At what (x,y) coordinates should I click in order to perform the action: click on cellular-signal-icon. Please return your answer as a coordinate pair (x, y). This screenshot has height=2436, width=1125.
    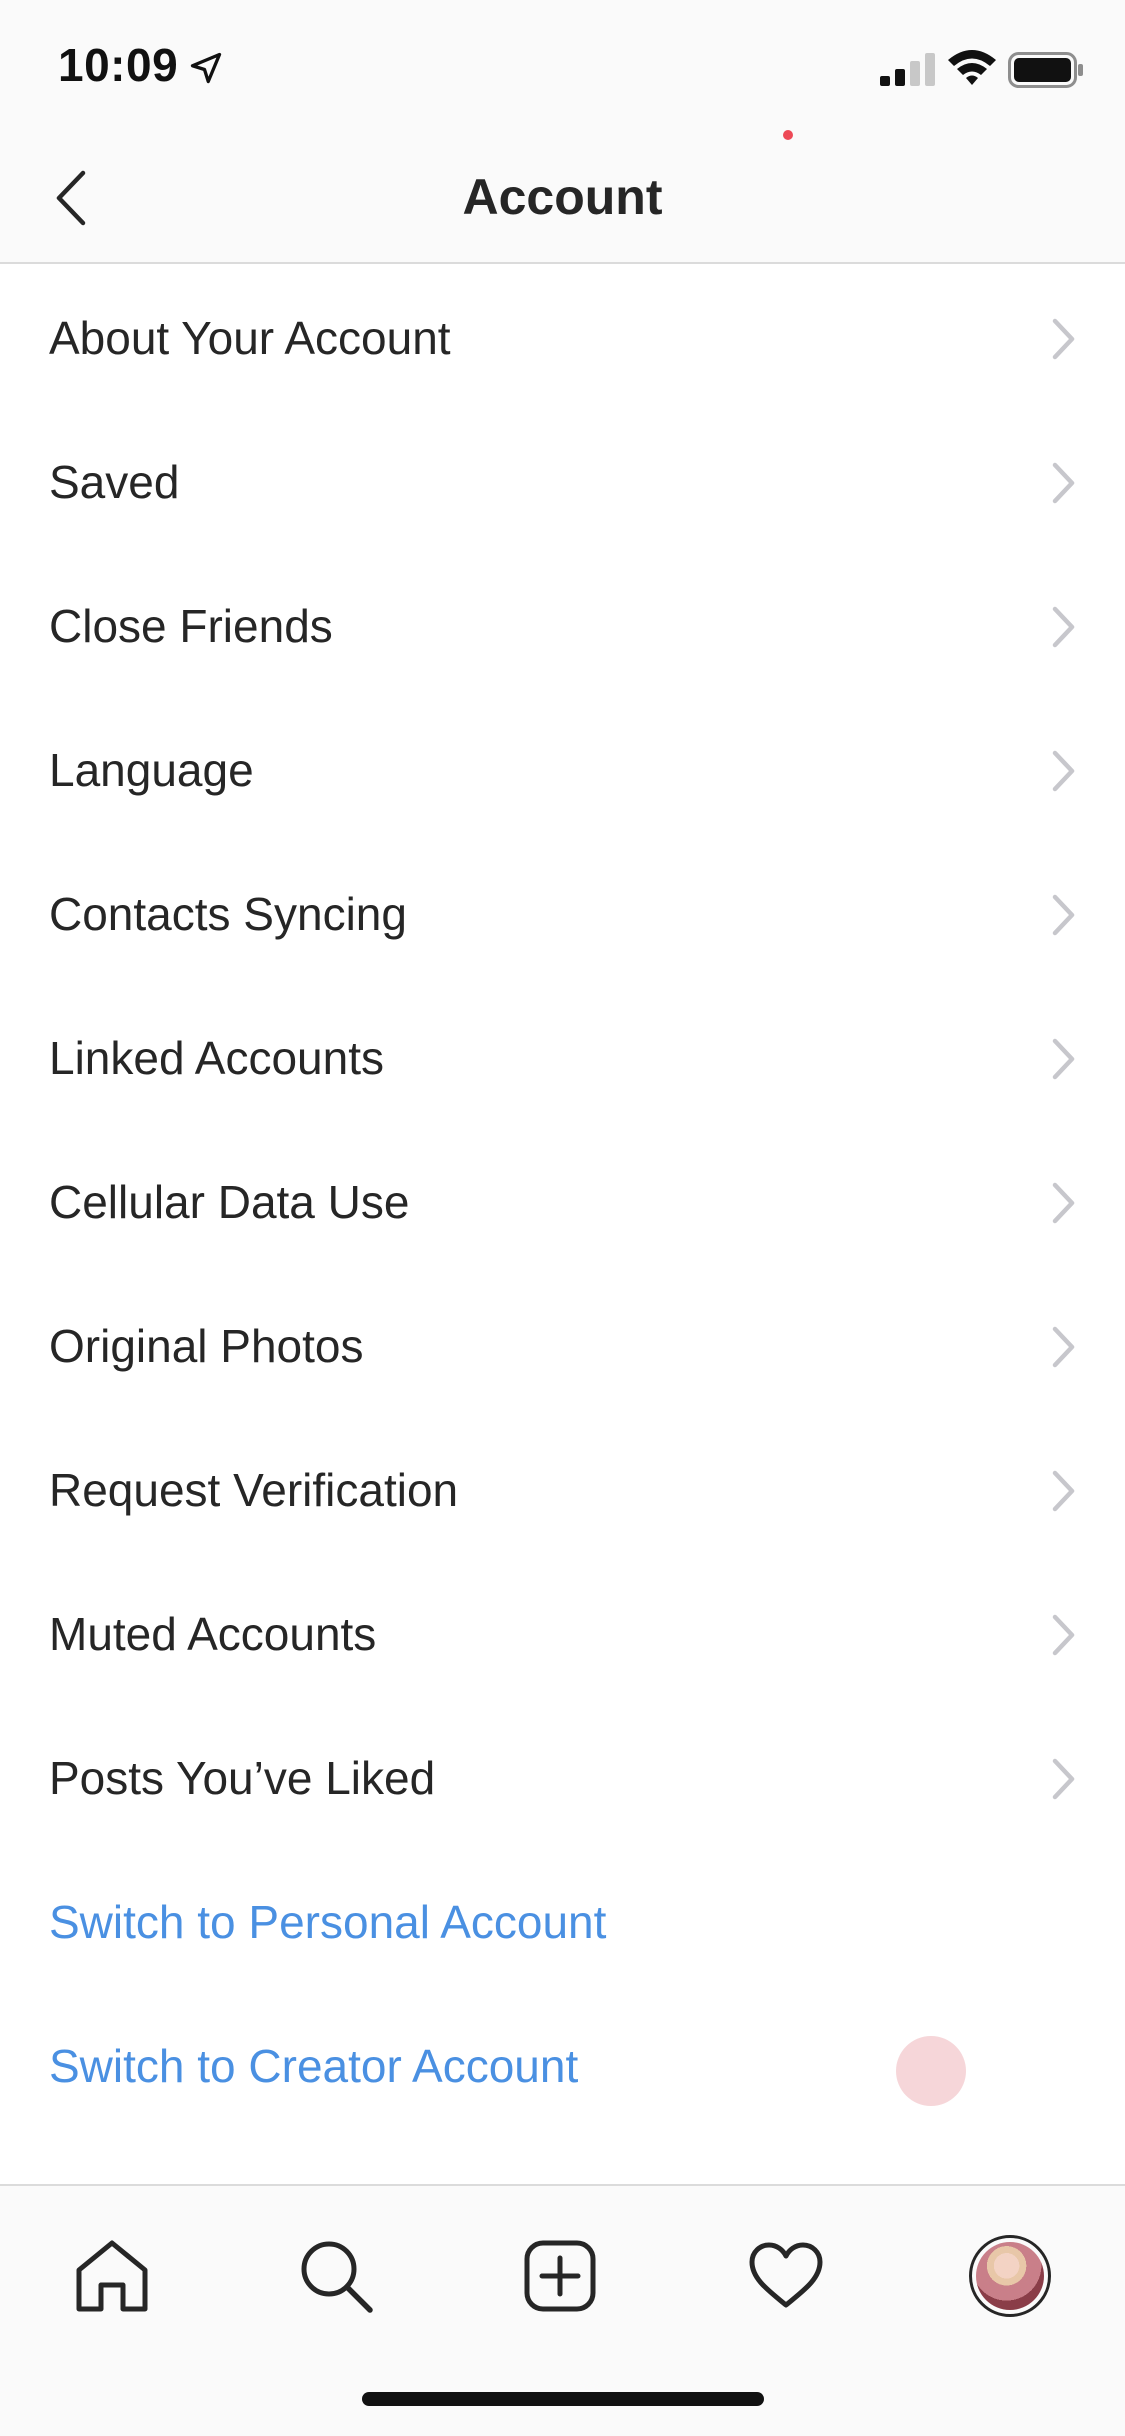
    Looking at the image, I should click on (907, 69).